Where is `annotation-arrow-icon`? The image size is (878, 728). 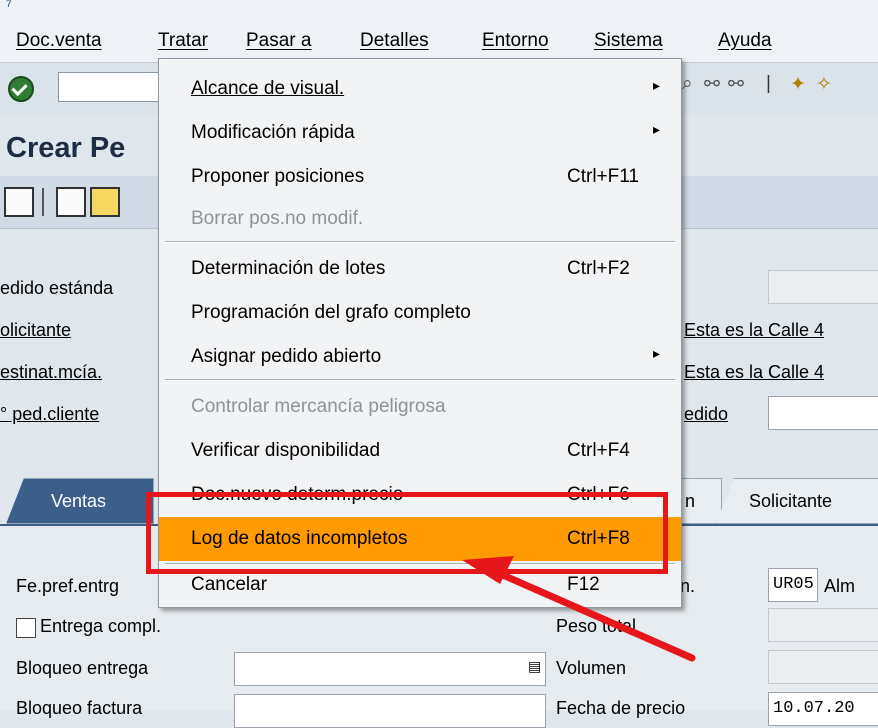
annotation-arrow-icon is located at coordinates (579, 609).